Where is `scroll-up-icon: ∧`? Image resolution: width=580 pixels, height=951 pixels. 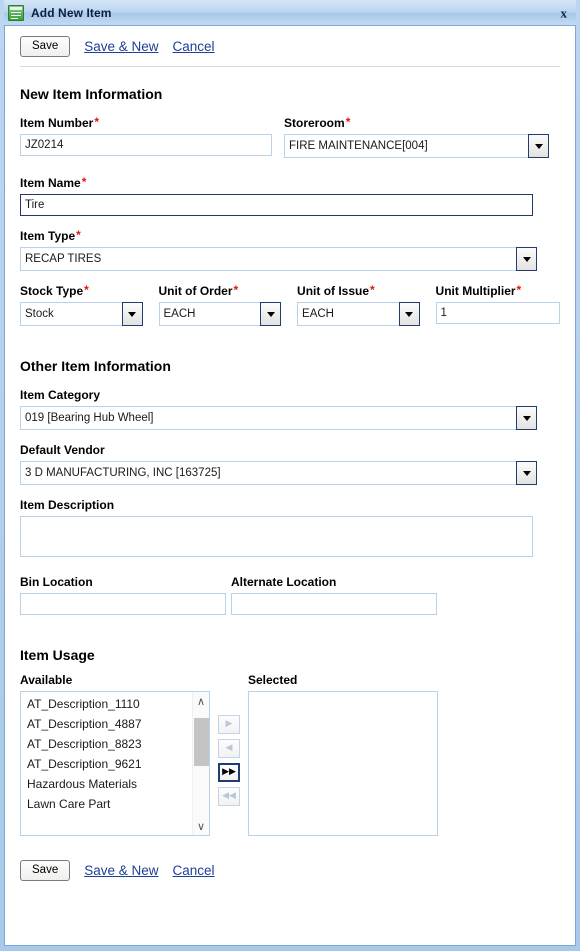 scroll-up-icon: ∧ is located at coordinates (201, 701).